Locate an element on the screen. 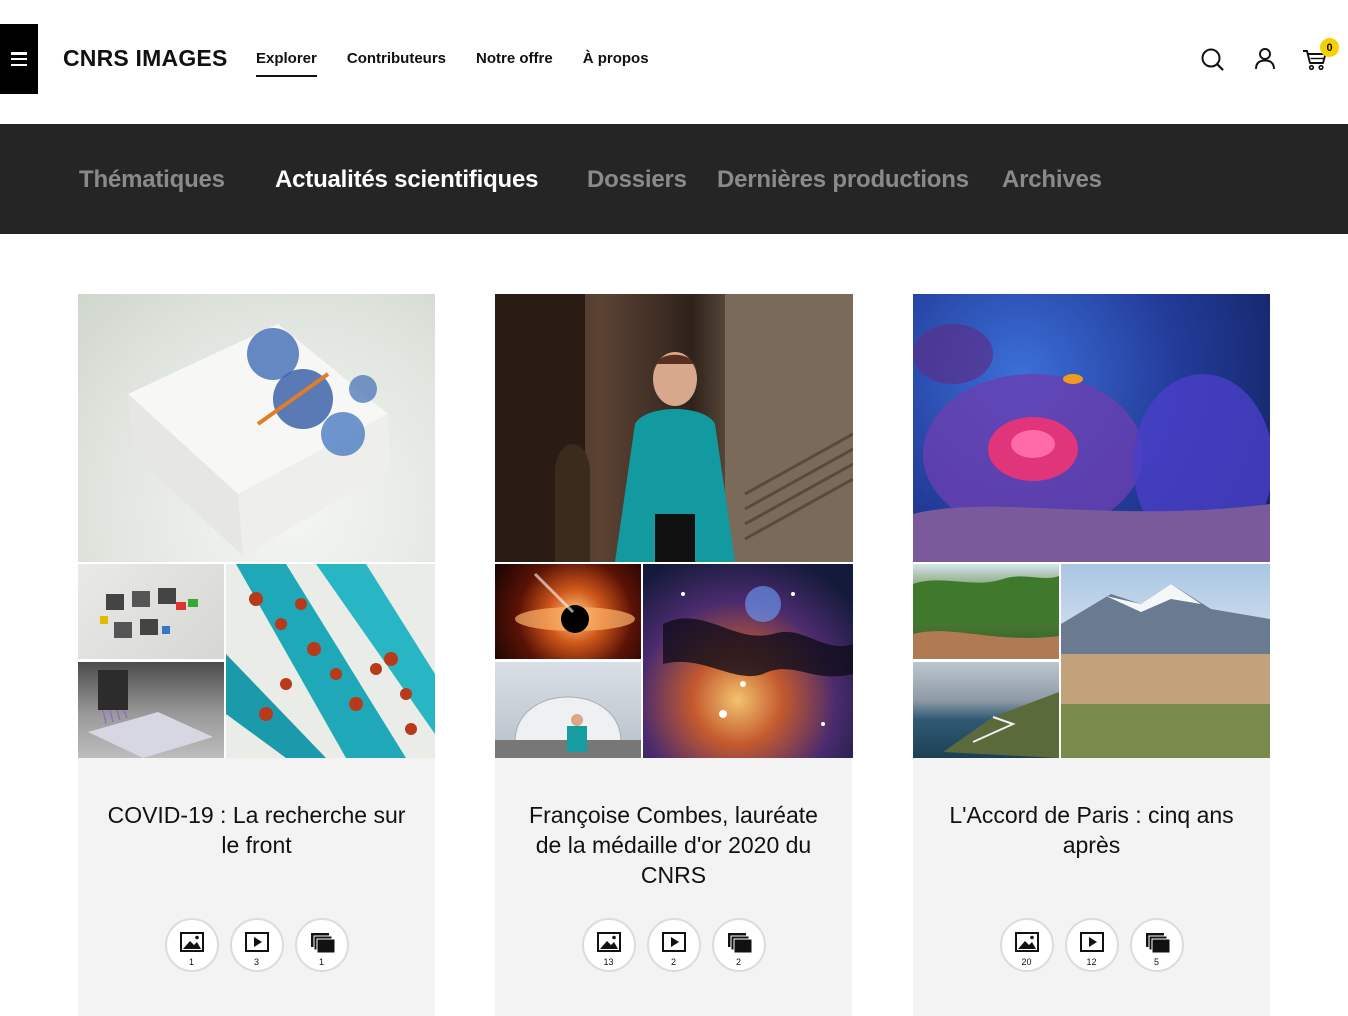 This screenshot has height=1016, width=1348. nav-notre-offre: Notre offre is located at coordinates (514, 61).